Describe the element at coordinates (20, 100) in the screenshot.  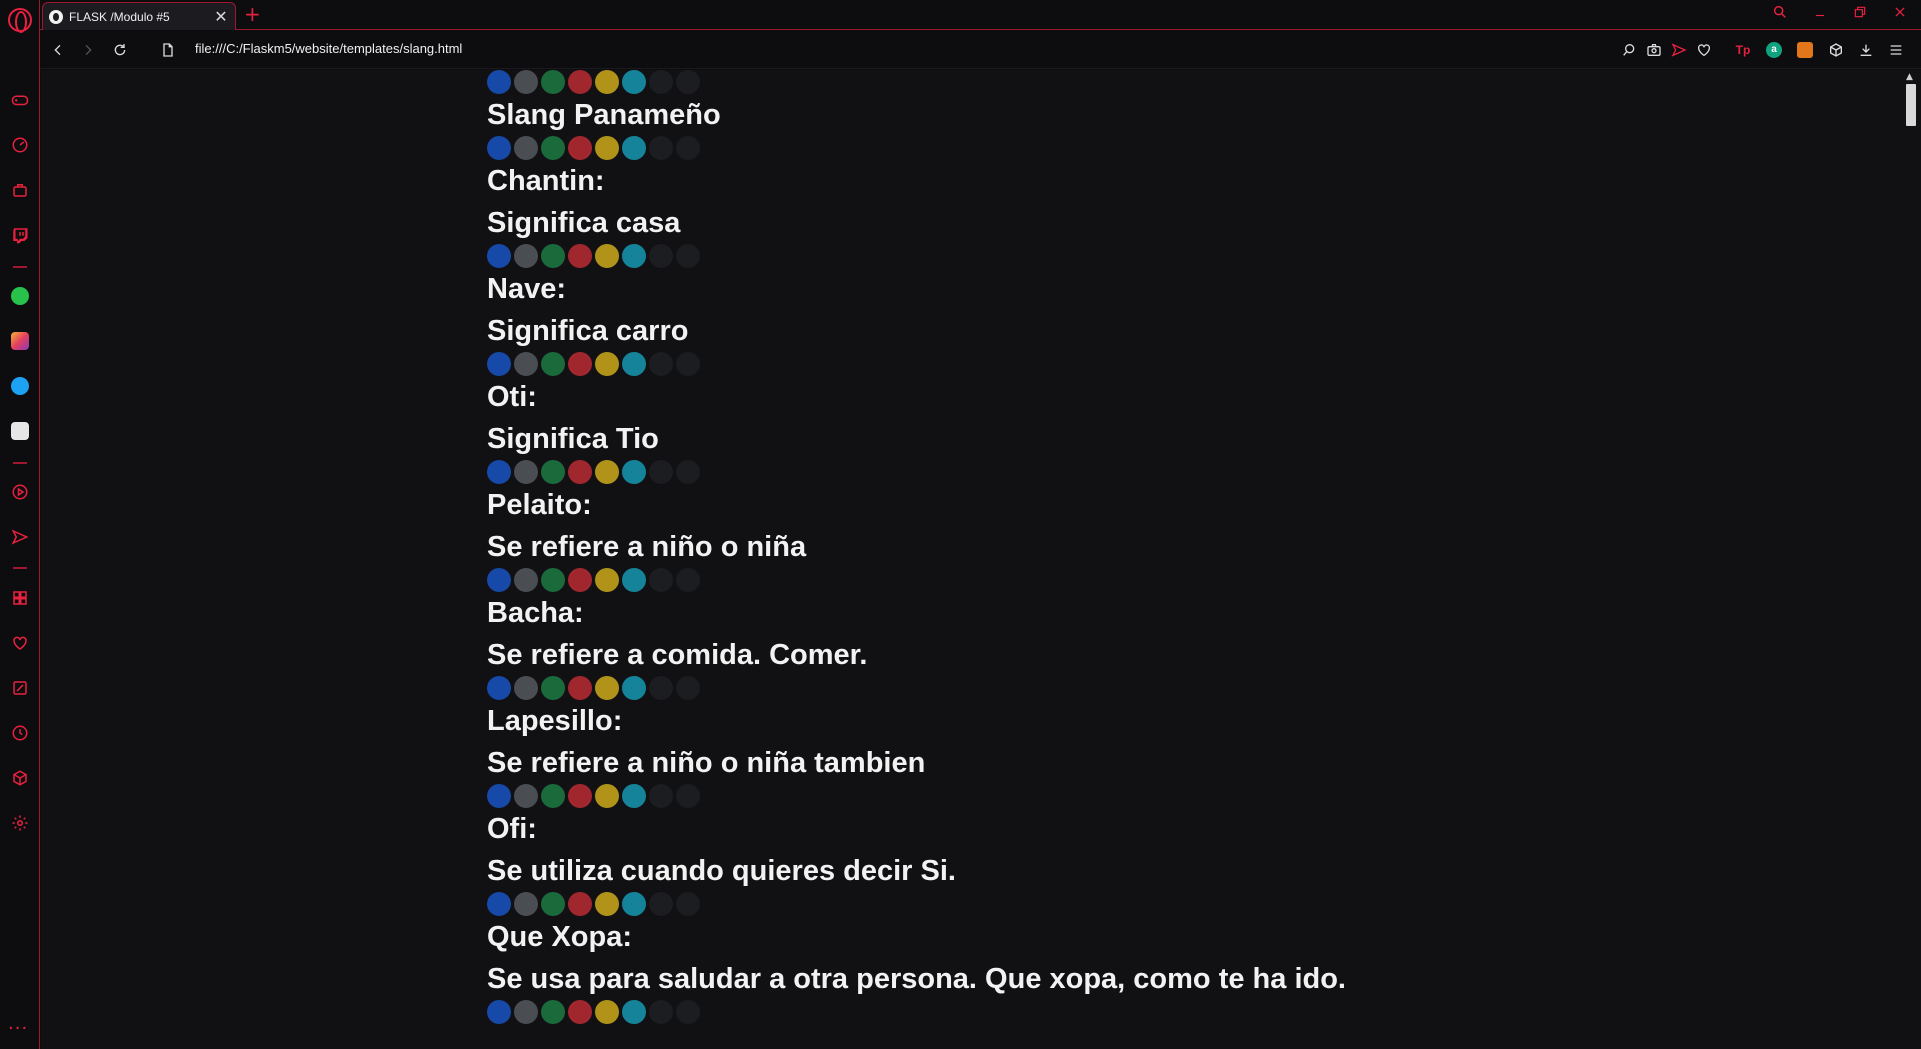
I see `gamepad-icon` at that location.